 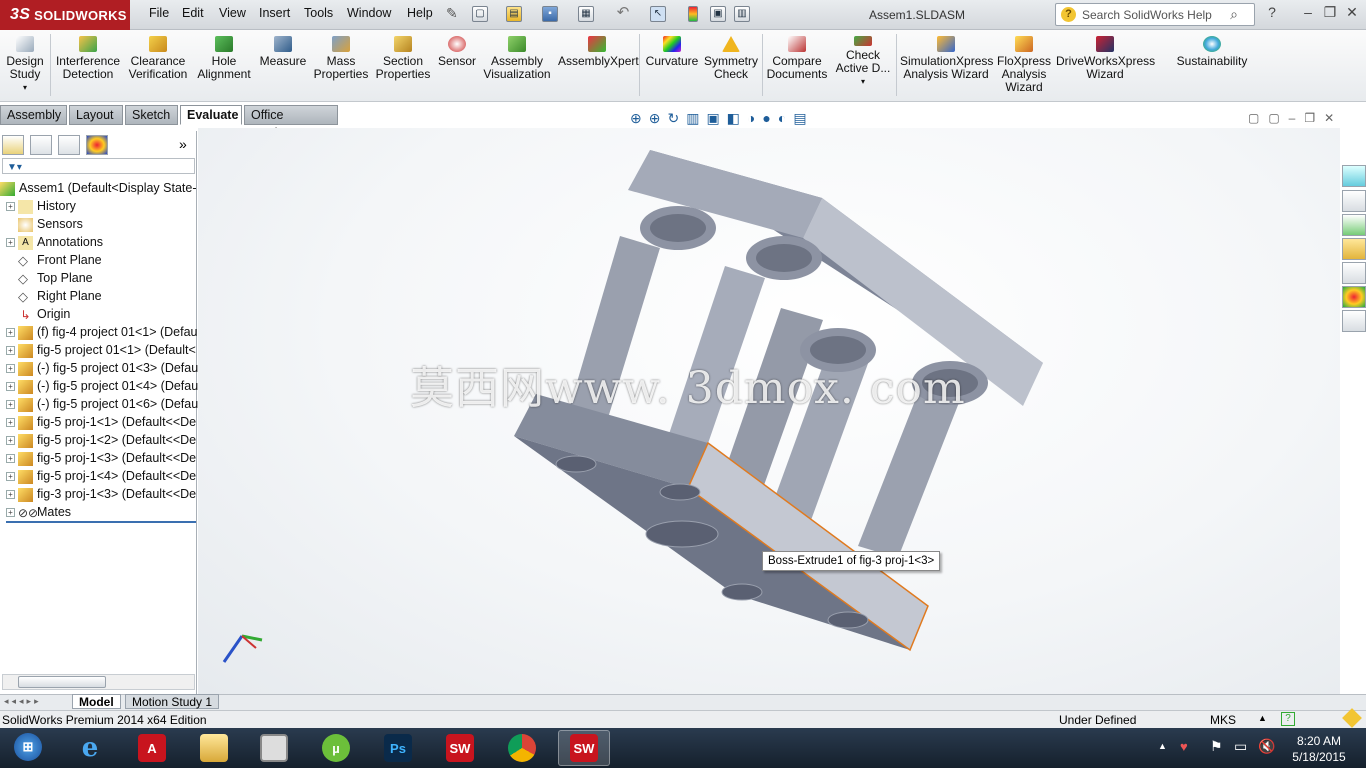 What do you see at coordinates (658, 118) in the screenshot?
I see `zoom-area-icon: ⊕` at bounding box center [658, 118].